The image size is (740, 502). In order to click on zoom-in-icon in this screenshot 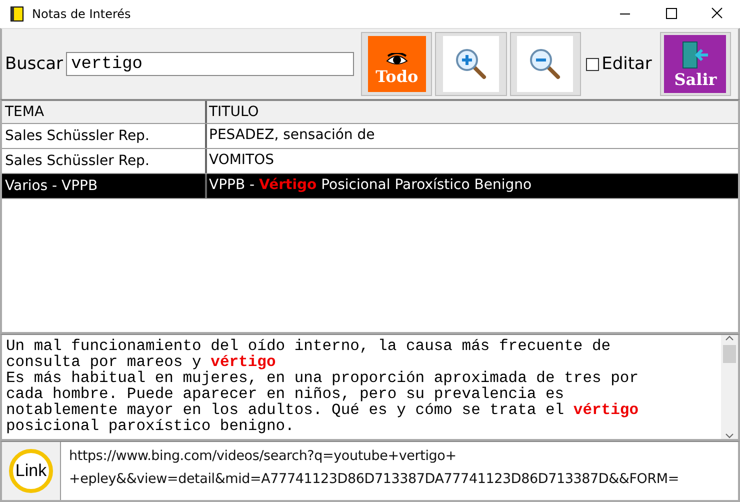, I will do `click(471, 64)`.